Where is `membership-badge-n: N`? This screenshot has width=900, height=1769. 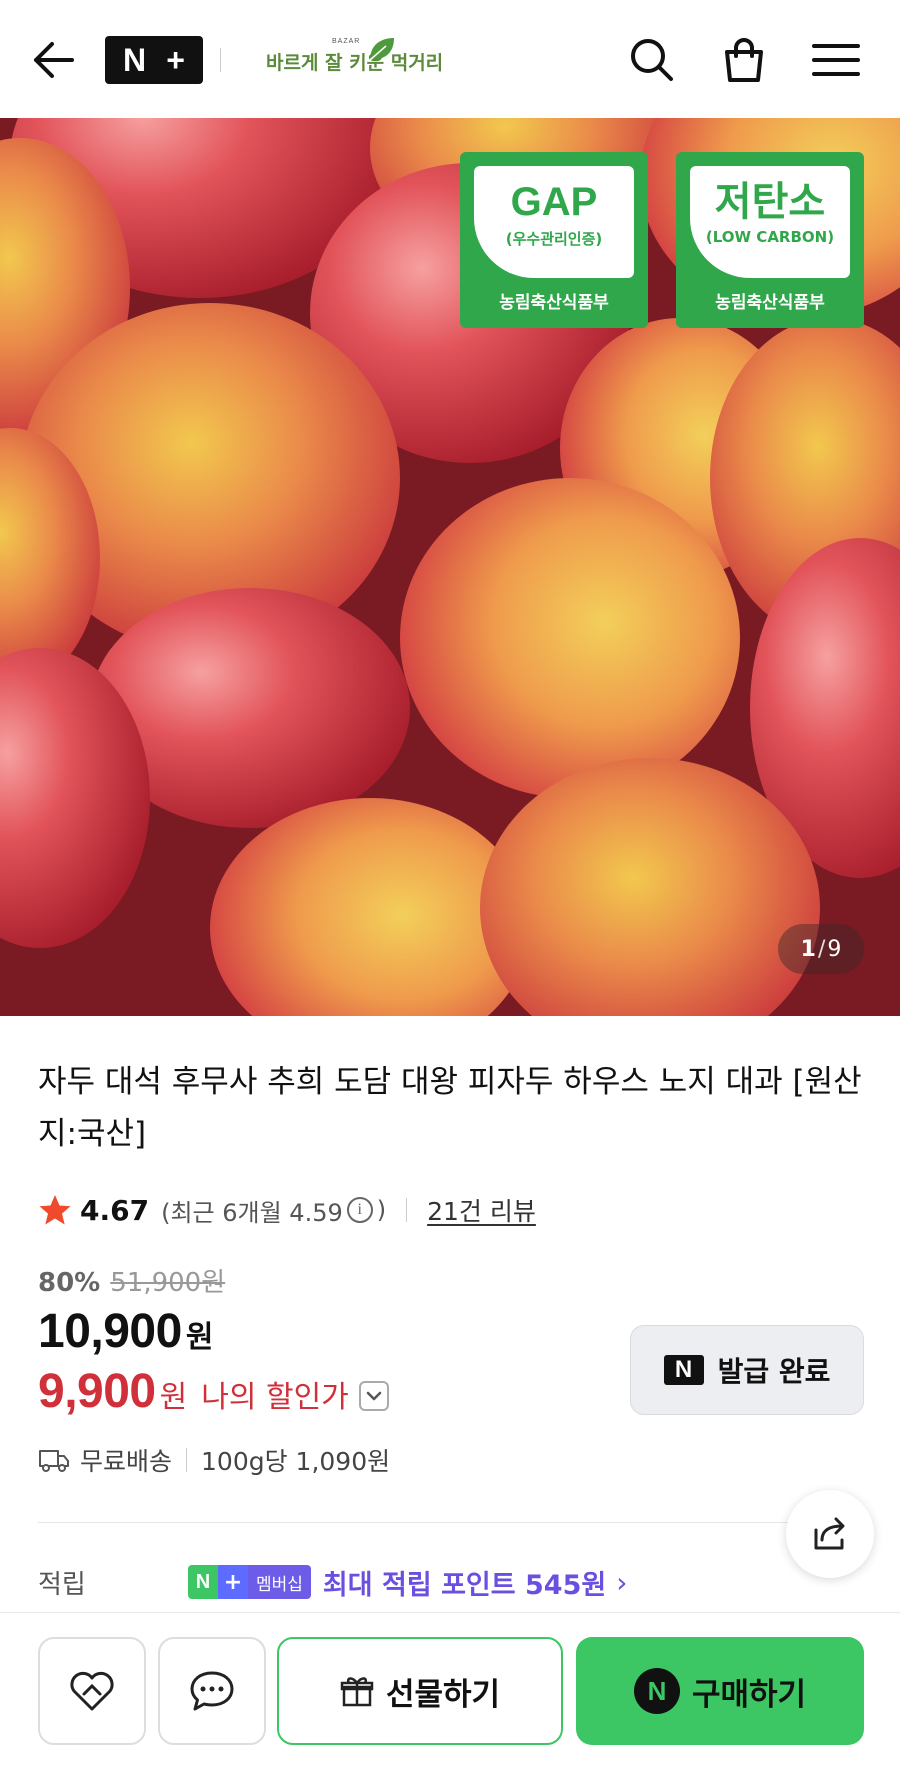
membership-badge-n: N is located at coordinates (203, 1582).